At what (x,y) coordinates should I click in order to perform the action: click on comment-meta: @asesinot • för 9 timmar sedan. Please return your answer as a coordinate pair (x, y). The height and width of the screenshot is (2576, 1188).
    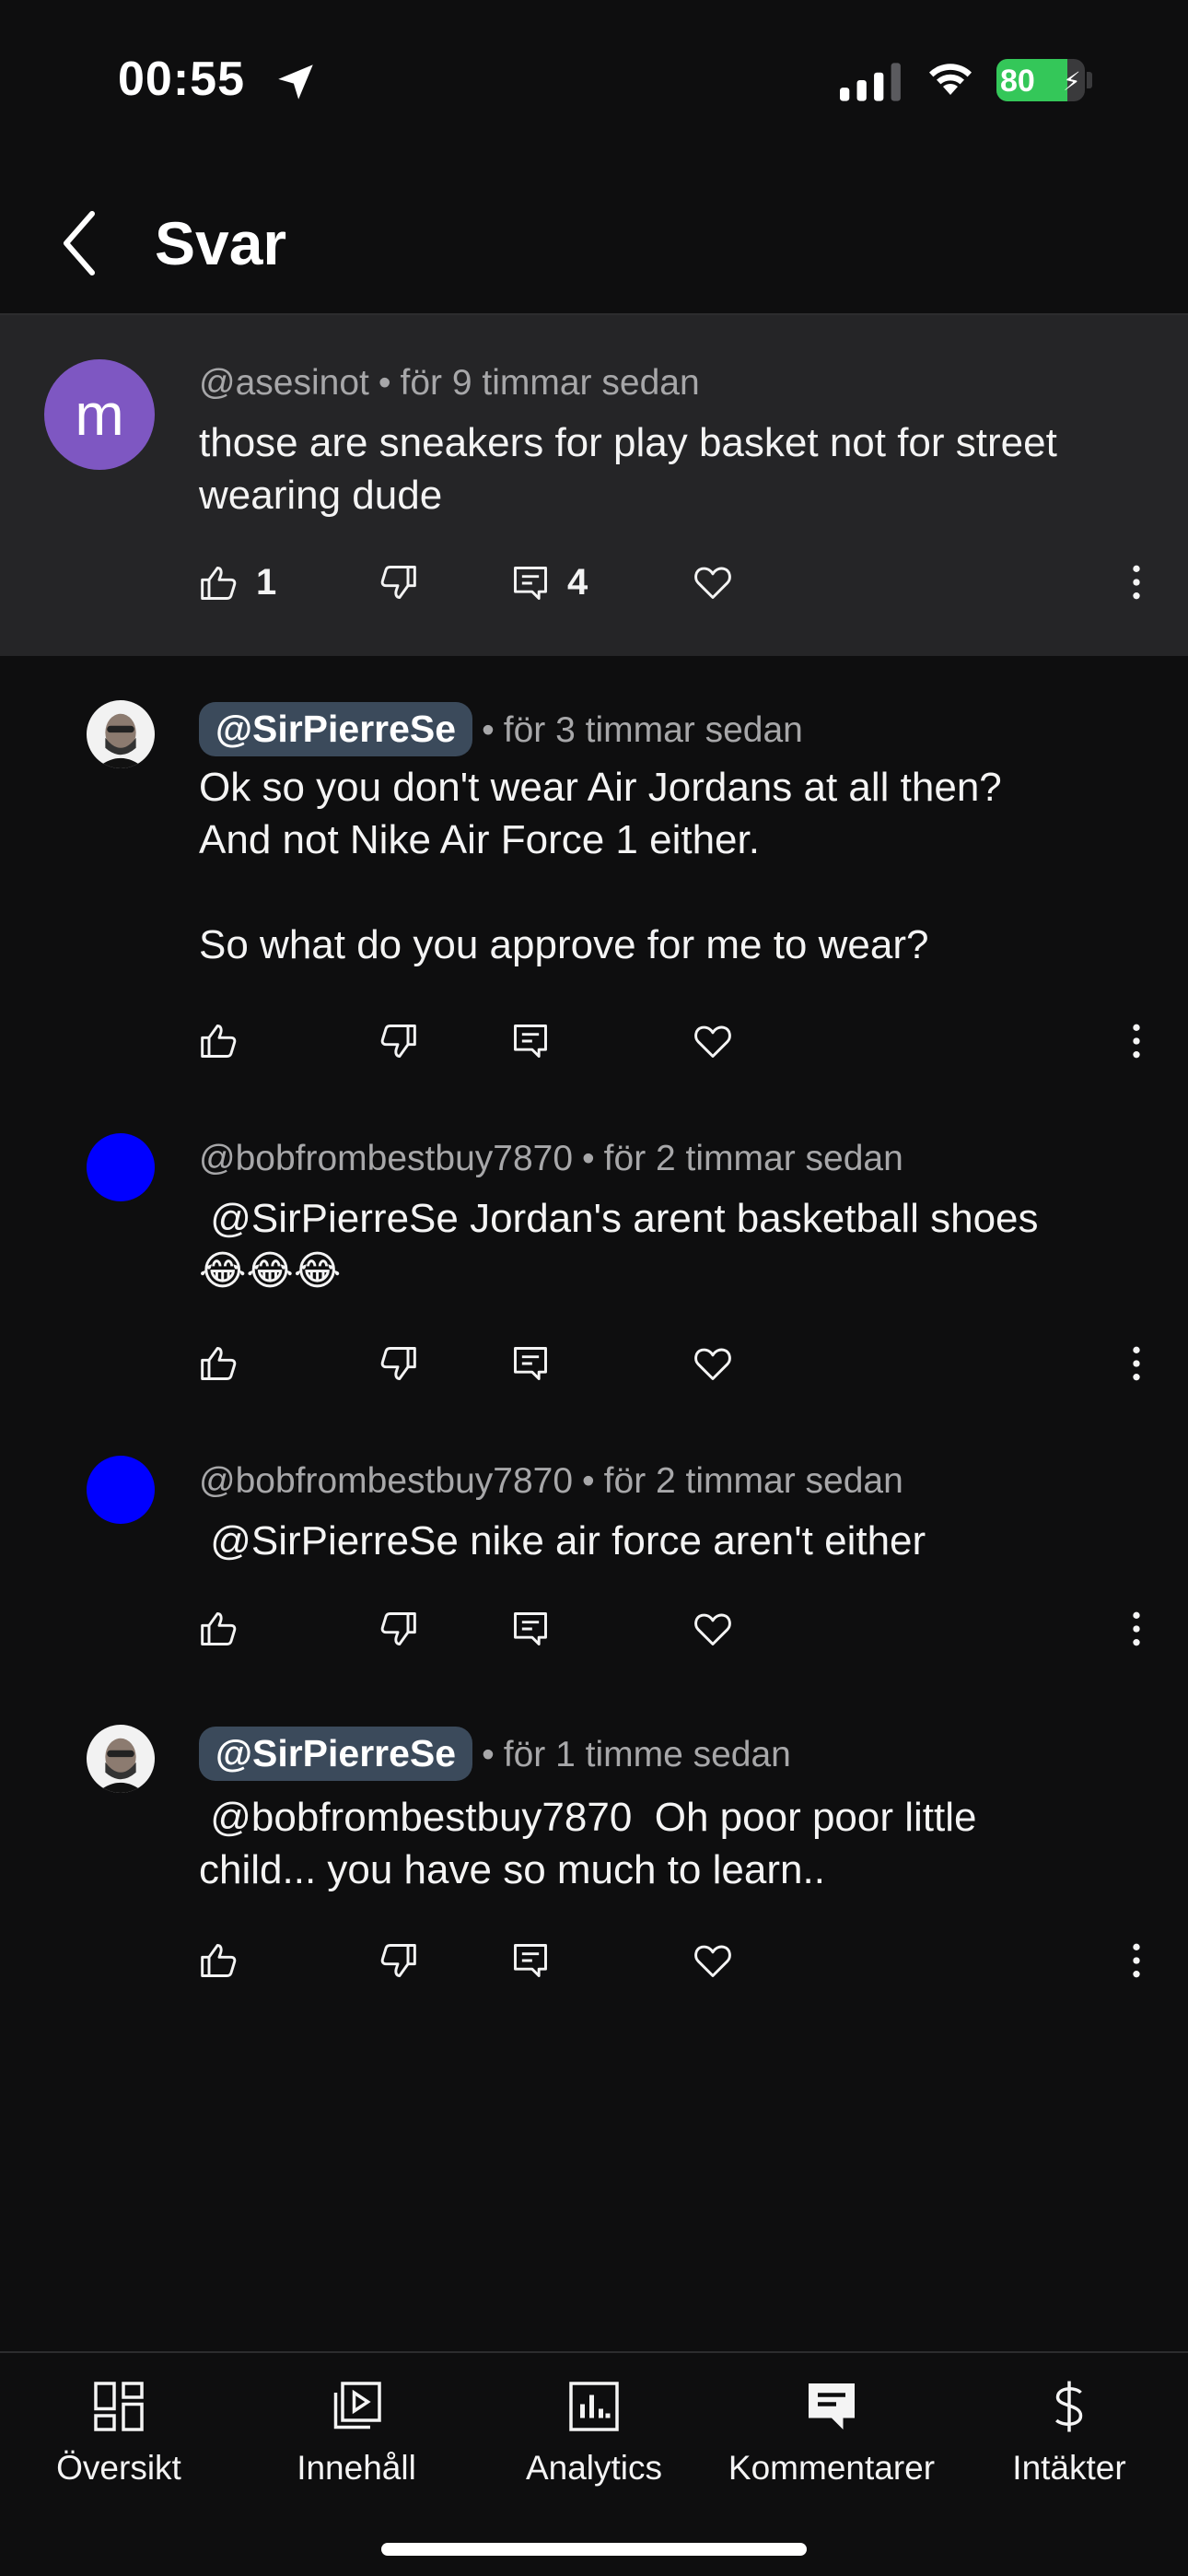
    Looking at the image, I should click on (449, 383).